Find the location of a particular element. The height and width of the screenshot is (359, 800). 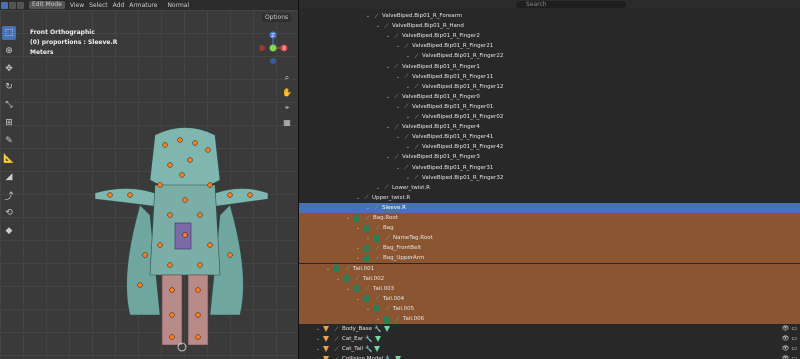

face-select-mode-button is located at coordinates (20, 5).